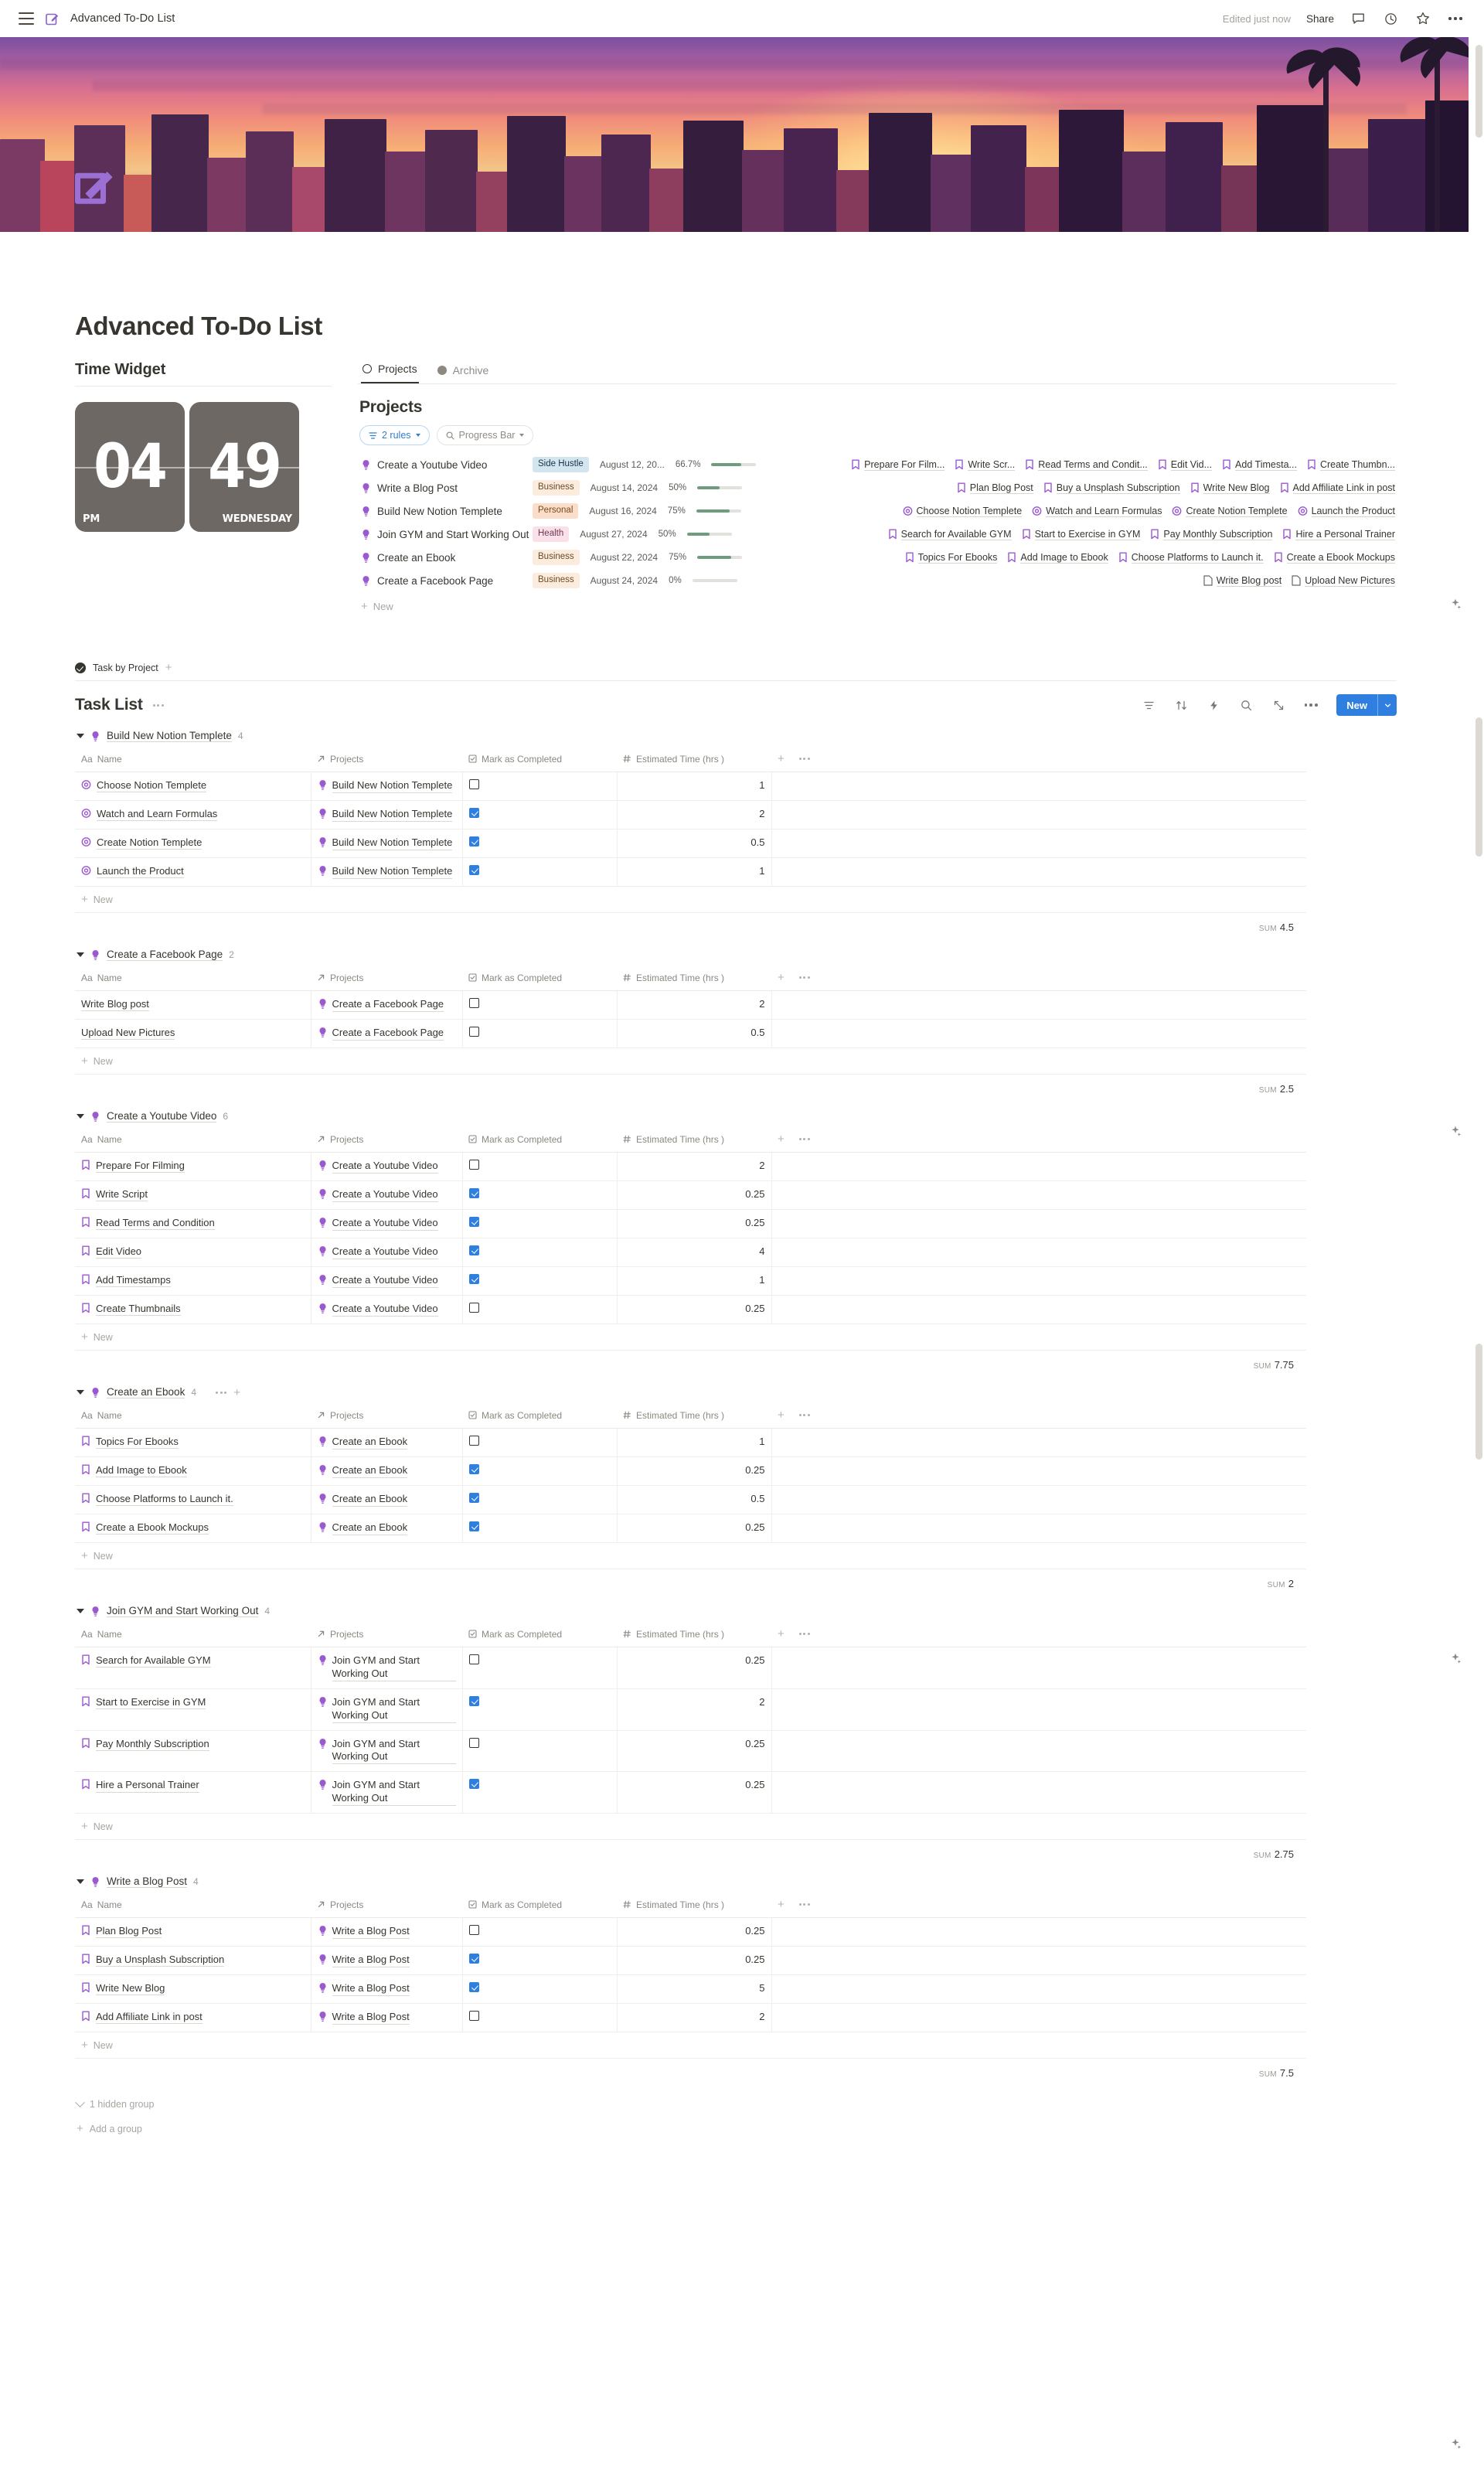 The height and width of the screenshot is (2480, 1484). Describe the element at coordinates (1422, 18) in the screenshot. I see `star-icon` at that location.